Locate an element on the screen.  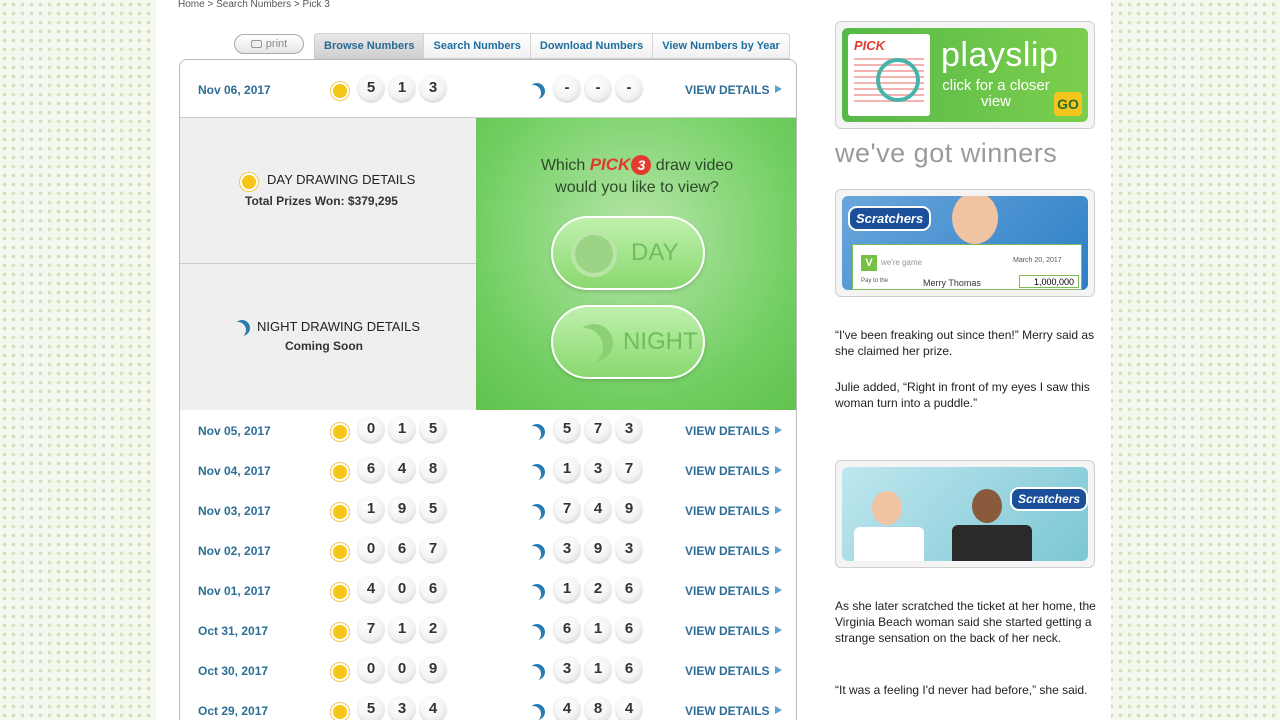
draw-date: Oct 30, 2017 is located at coordinates (233, 671).